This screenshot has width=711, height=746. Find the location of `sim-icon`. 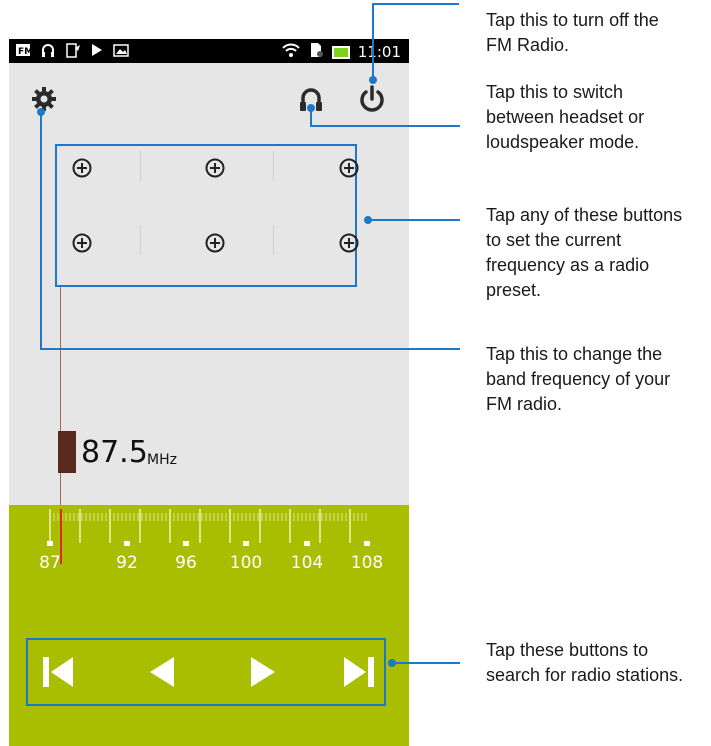

sim-icon is located at coordinates (316, 52).